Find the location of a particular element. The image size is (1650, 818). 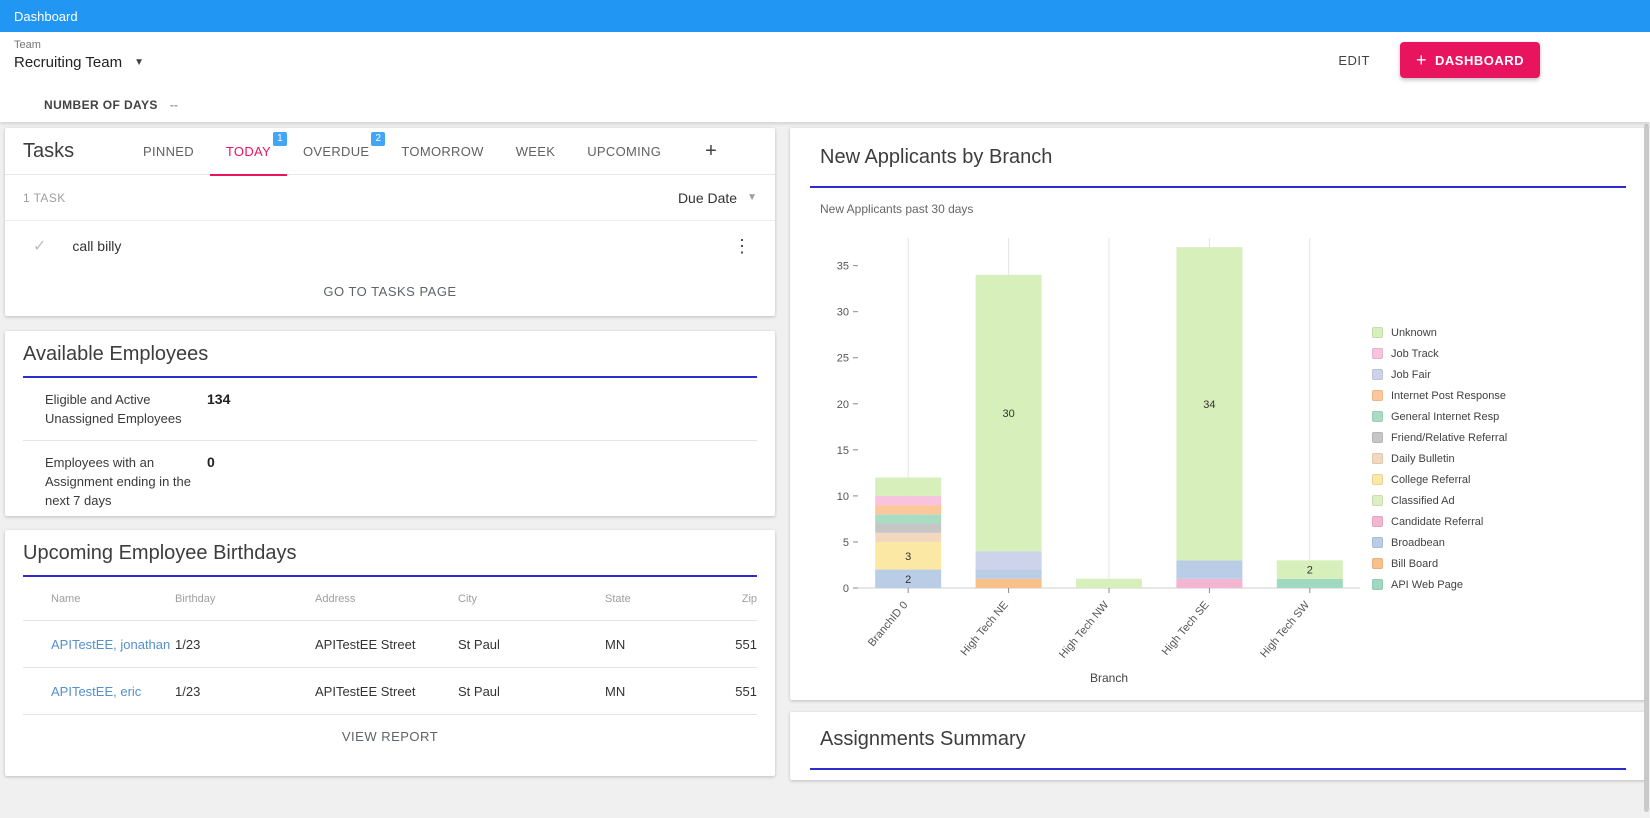

sort-dropdown: Due Date ▼ is located at coordinates (717, 198).